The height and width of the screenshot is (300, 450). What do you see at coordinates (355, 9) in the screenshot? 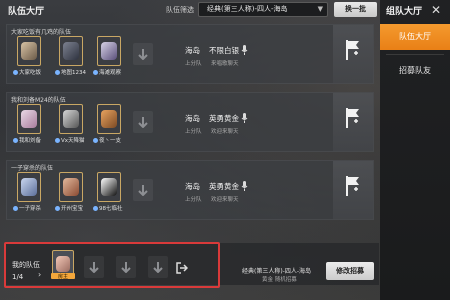
I see `refresh-button: 换一批` at bounding box center [355, 9].